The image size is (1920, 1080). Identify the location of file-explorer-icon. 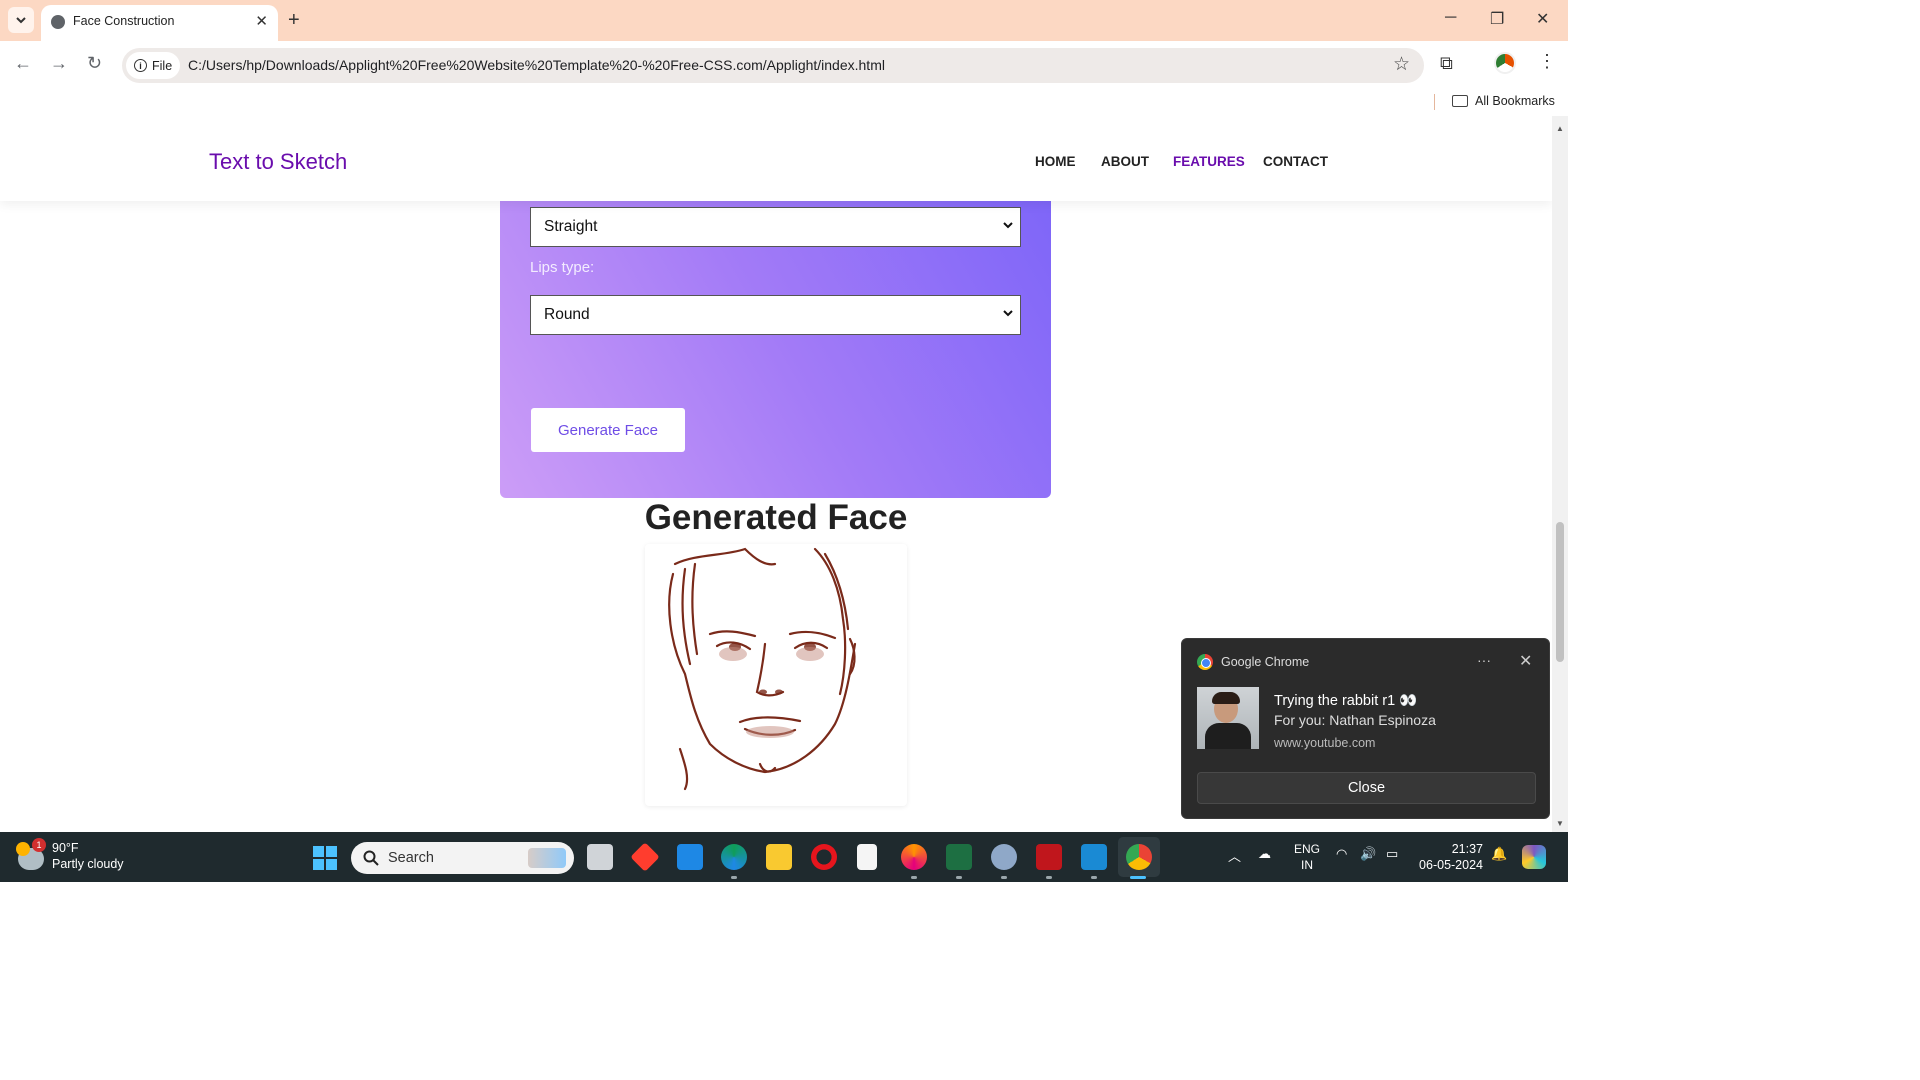
(779, 857).